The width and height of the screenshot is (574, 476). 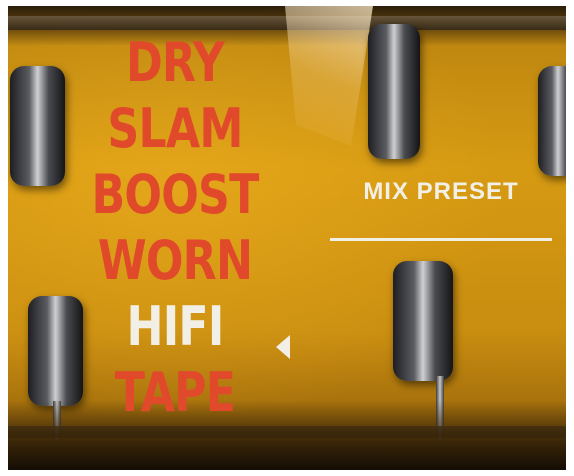 What do you see at coordinates (175, 327) in the screenshot?
I see `preset-option-hifi-selected: HIFI` at bounding box center [175, 327].